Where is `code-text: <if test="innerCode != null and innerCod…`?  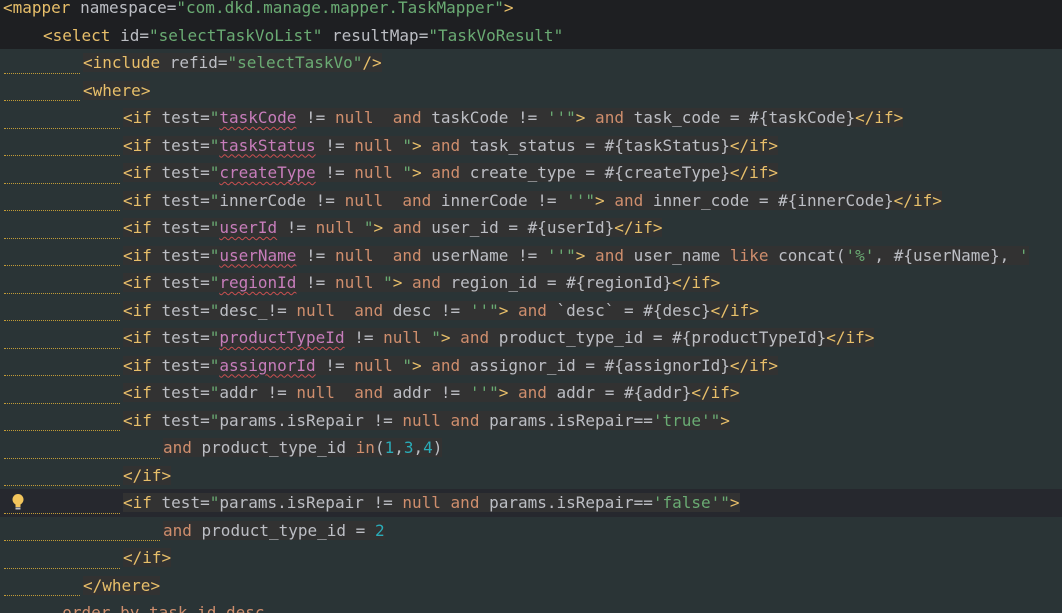
code-text: <if test="innerCode != null and innerCod… is located at coordinates (532, 201).